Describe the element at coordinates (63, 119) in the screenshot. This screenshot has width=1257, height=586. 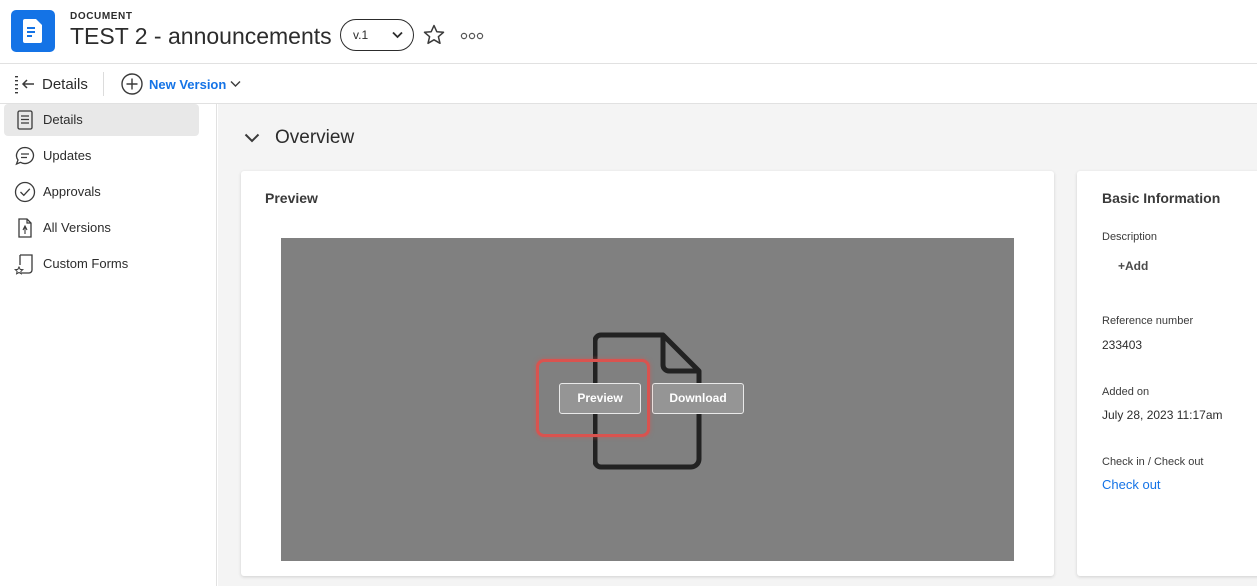
I see `sidebar-item-label: Details` at that location.